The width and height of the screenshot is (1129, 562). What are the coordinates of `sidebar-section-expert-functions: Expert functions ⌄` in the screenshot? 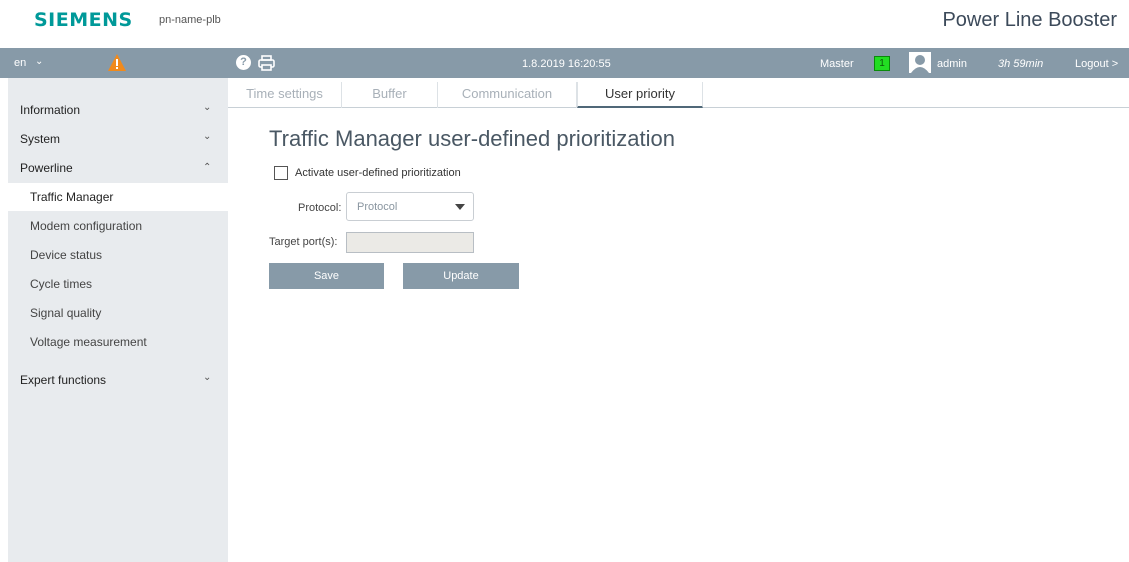 It's located at (118, 380).